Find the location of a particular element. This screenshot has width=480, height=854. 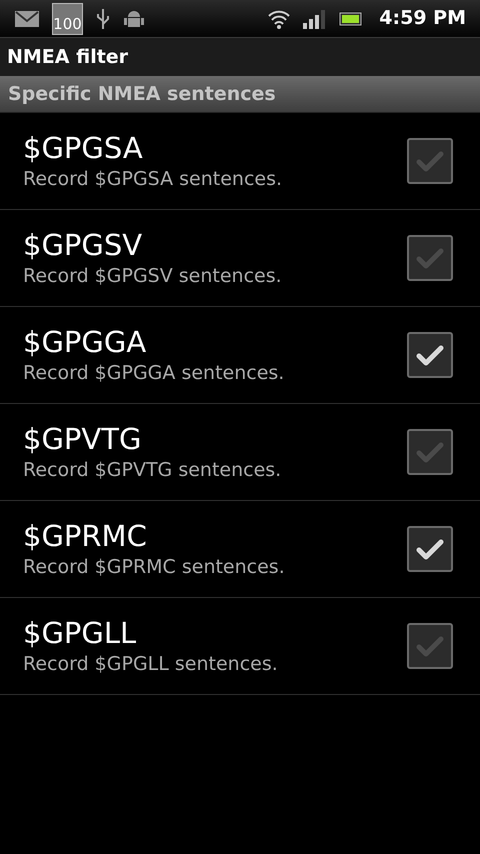

sentence-summary: Record $GPGLL sentences. is located at coordinates (151, 664).